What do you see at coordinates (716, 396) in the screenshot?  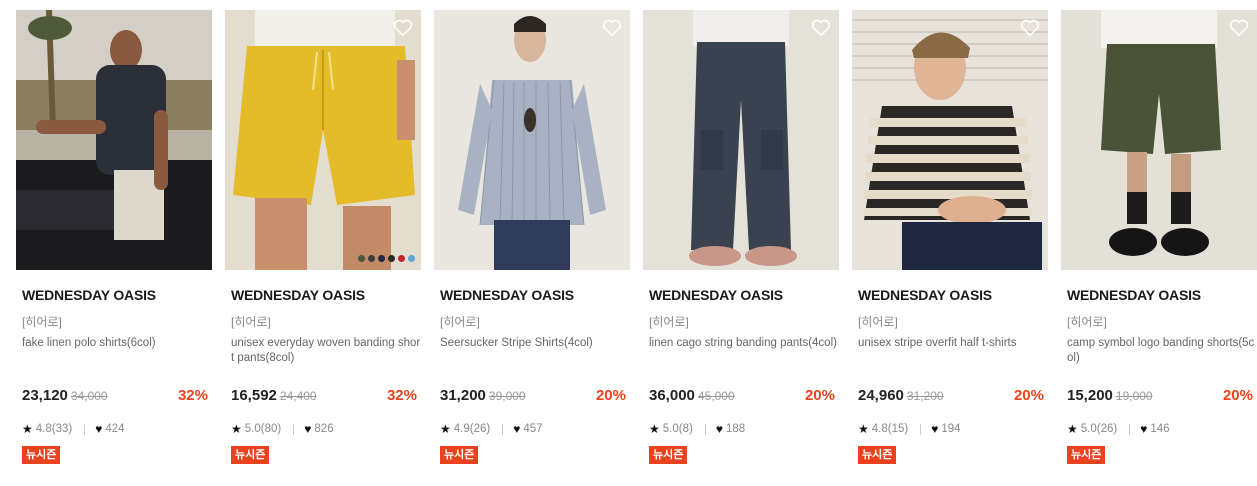 I see `original-price: 45,000` at bounding box center [716, 396].